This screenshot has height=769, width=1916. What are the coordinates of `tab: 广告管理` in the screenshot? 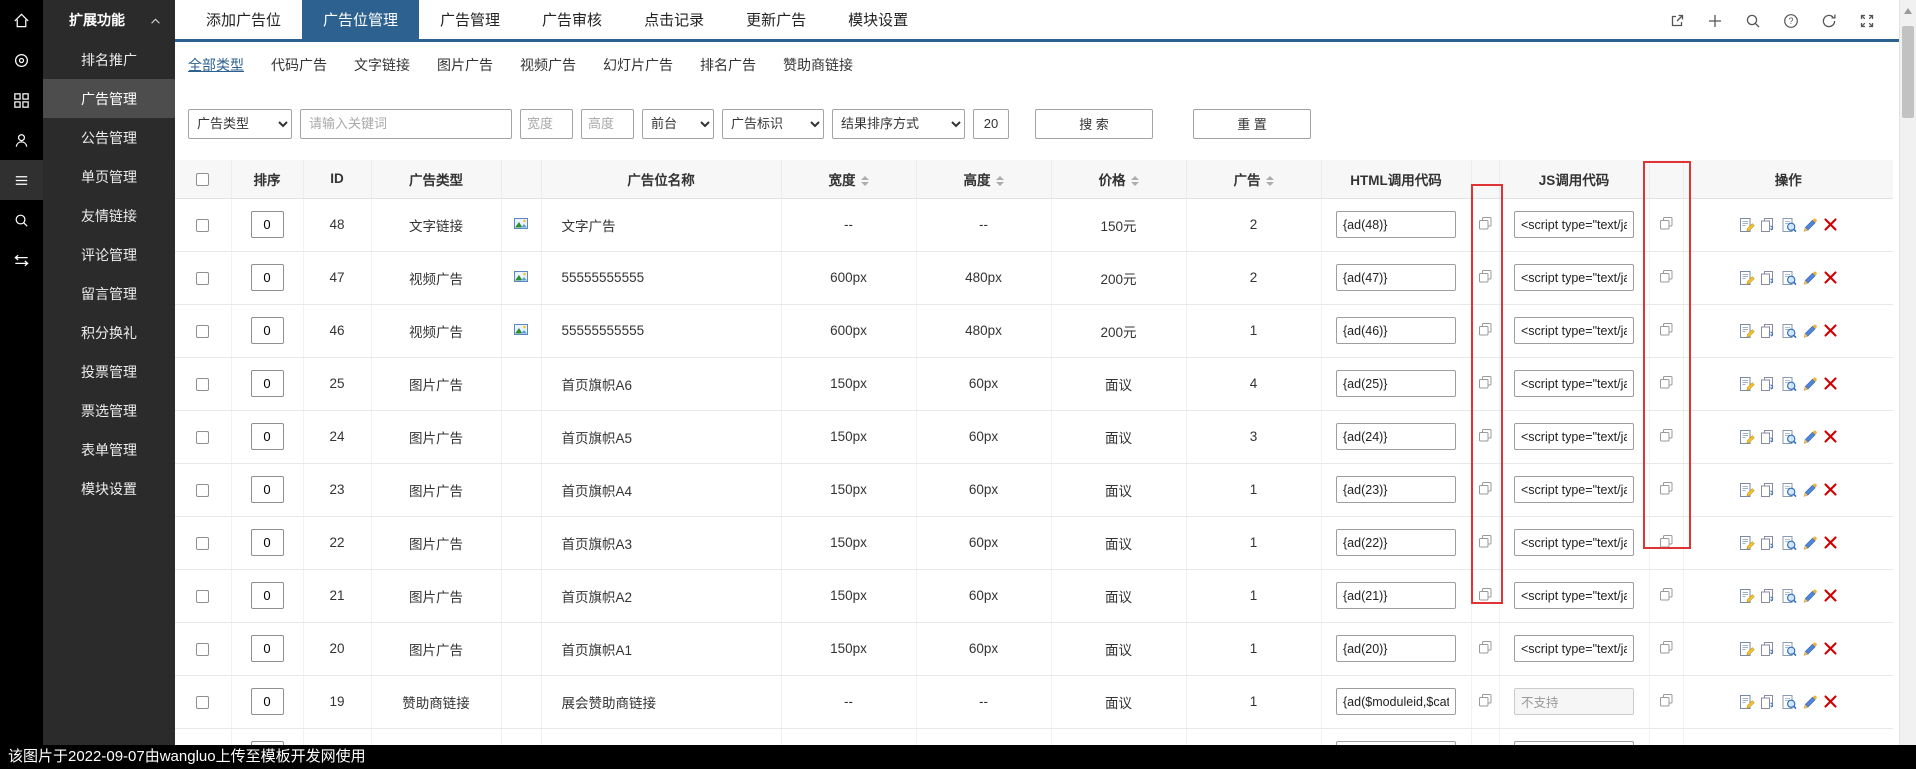 It's located at (470, 19).